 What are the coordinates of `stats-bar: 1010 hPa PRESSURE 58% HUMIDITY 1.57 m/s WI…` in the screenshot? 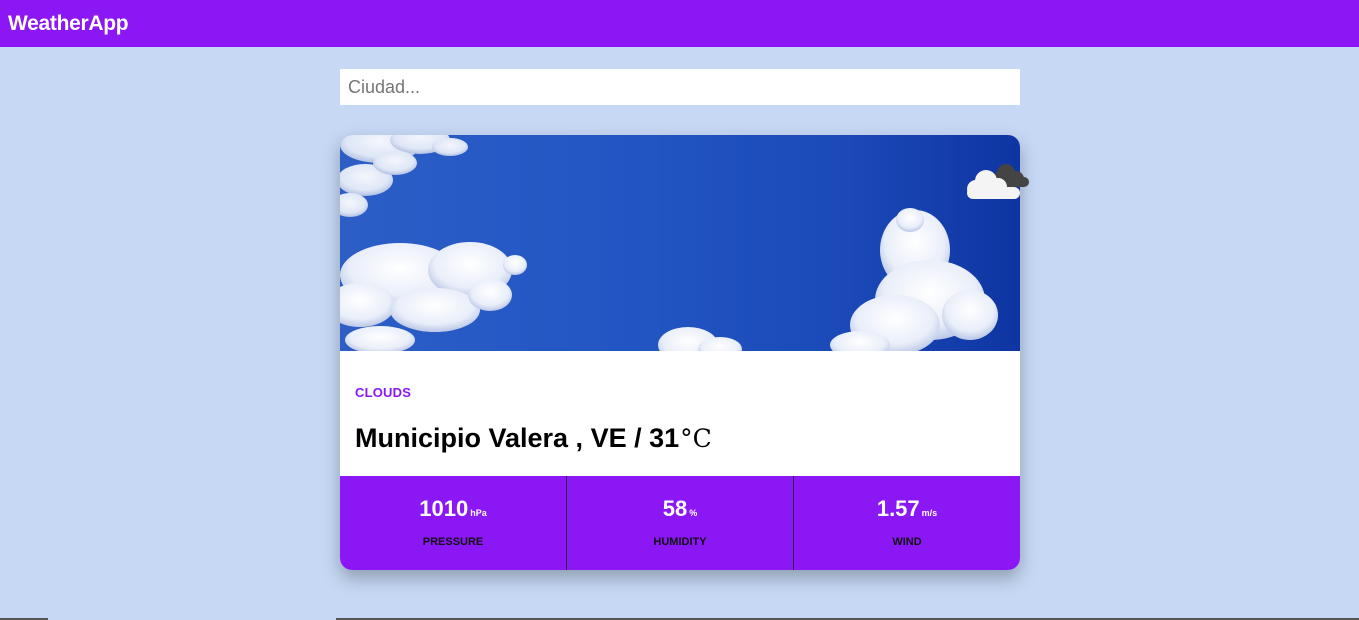 It's located at (680, 523).